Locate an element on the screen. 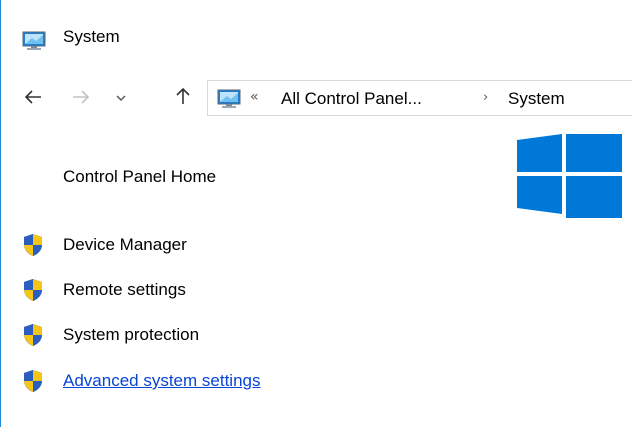 Image resolution: width=632 pixels, height=427 pixels. back-button is located at coordinates (33, 98).